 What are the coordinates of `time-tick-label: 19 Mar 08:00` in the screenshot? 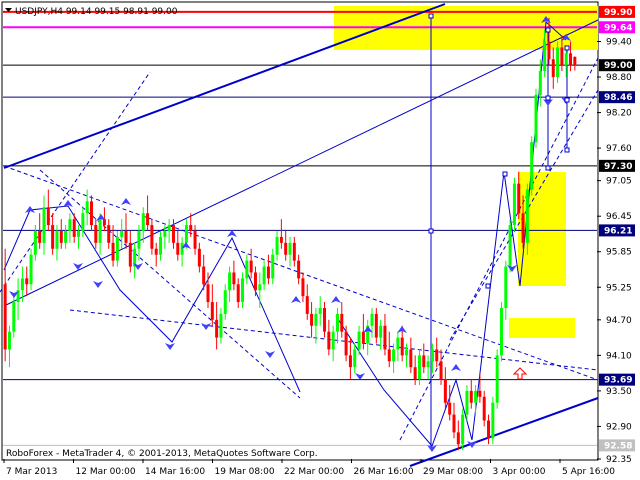 It's located at (245, 472).